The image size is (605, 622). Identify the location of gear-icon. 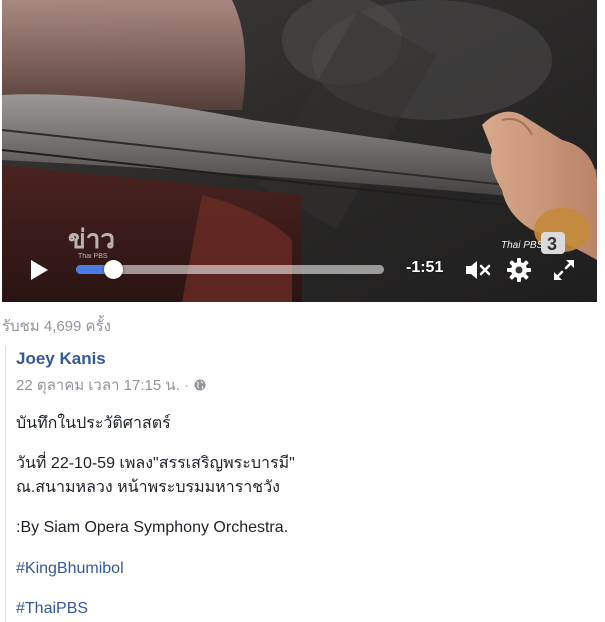
(519, 270).